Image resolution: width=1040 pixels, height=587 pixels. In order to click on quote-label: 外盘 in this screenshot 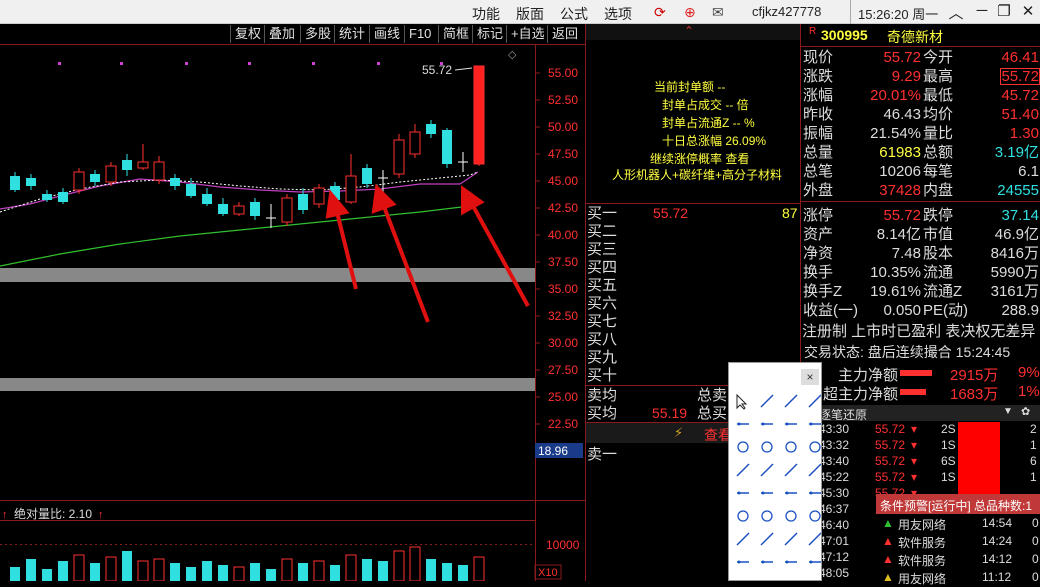, I will do `click(818, 190)`.